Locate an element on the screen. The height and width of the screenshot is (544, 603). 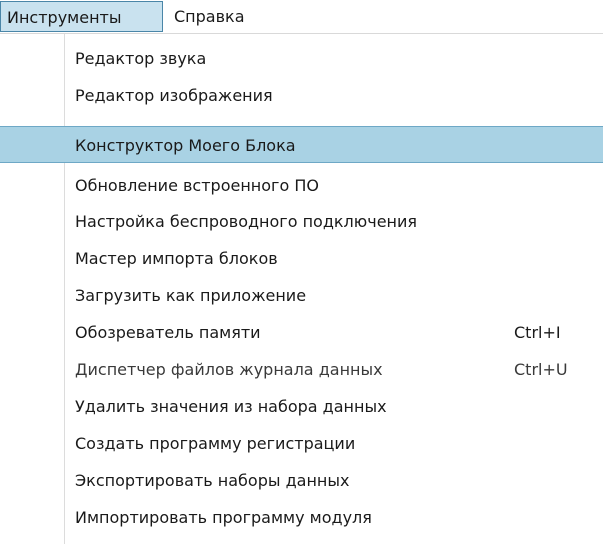
menu-item-datalog-file-manager: Диспетчер файлов журнала данных Ctrl+U is located at coordinates (301, 369).